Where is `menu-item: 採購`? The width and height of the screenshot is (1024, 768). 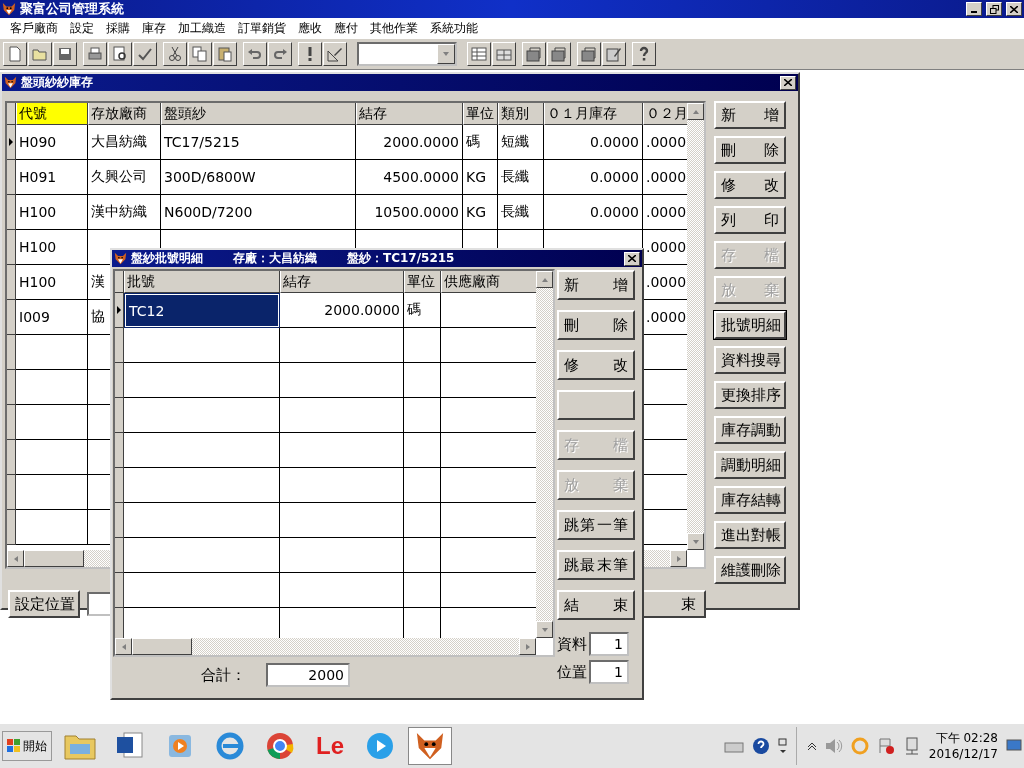 menu-item: 採購 is located at coordinates (118, 28).